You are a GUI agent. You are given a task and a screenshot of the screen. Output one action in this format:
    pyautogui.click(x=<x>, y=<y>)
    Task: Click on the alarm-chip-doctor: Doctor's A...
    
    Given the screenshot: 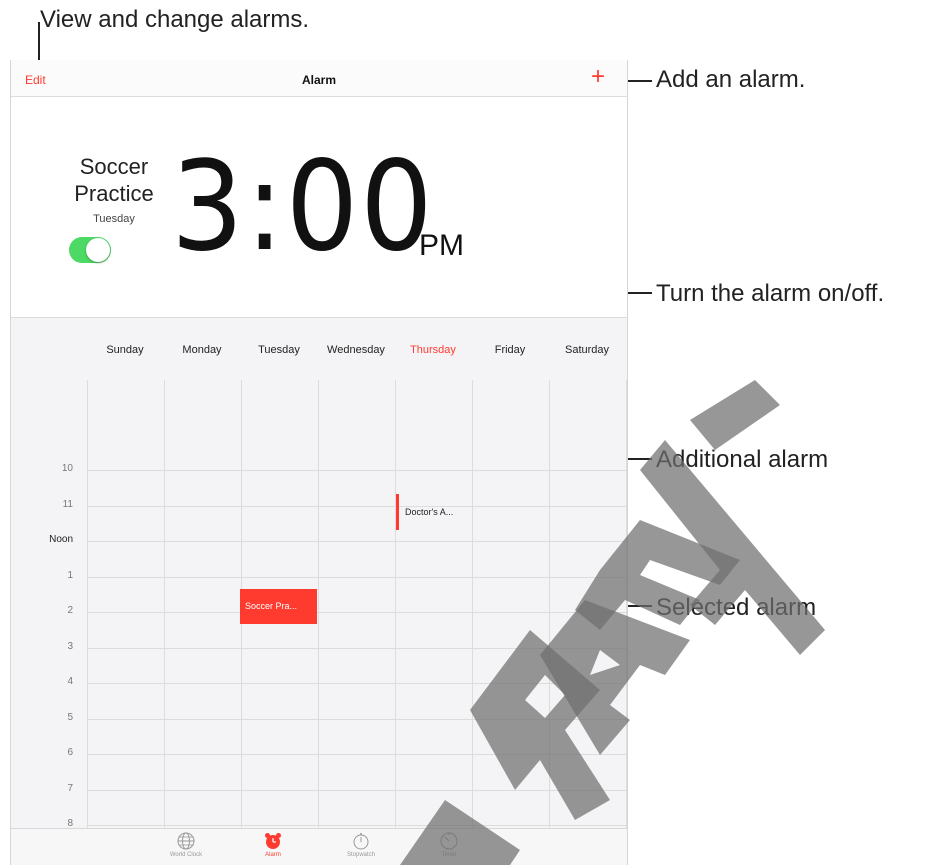 What is the action you would take?
    pyautogui.click(x=434, y=512)
    